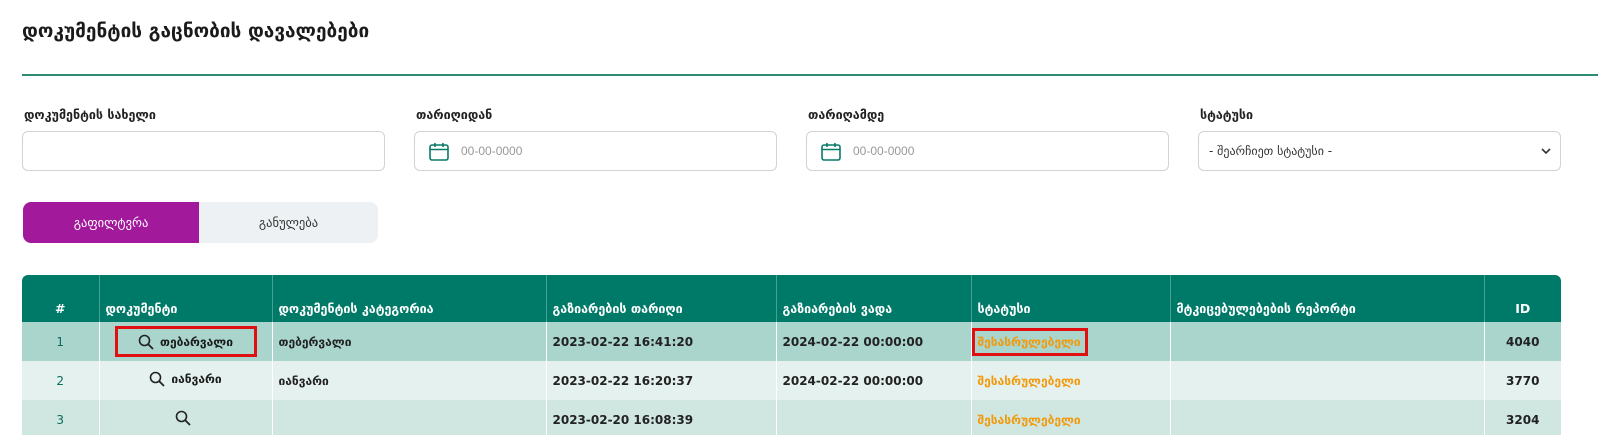 Image resolution: width=1598 pixels, height=435 pixels. I want to click on shared-date-cell: 2023-02-22 16:41:20, so click(661, 341).